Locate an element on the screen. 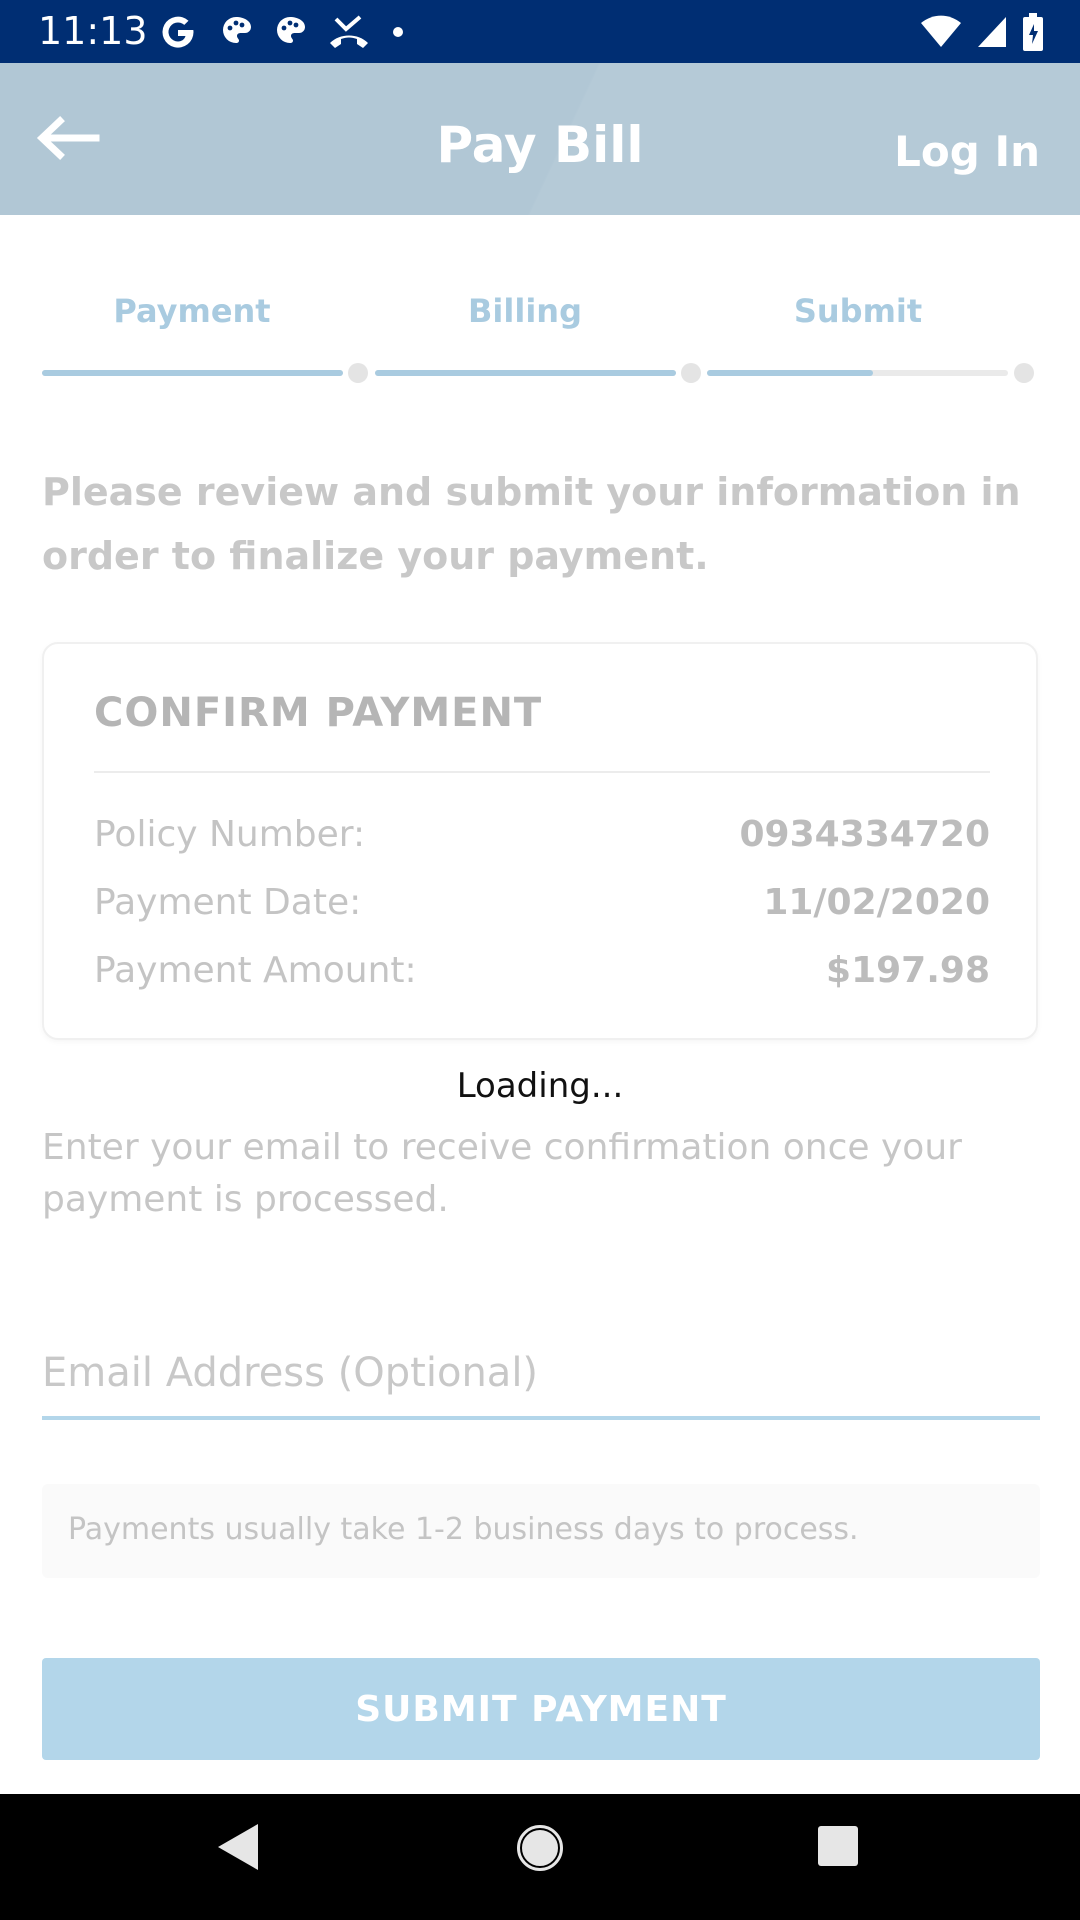 The height and width of the screenshot is (1920, 1080). payment-date-label: Payment Date: is located at coordinates (228, 902).